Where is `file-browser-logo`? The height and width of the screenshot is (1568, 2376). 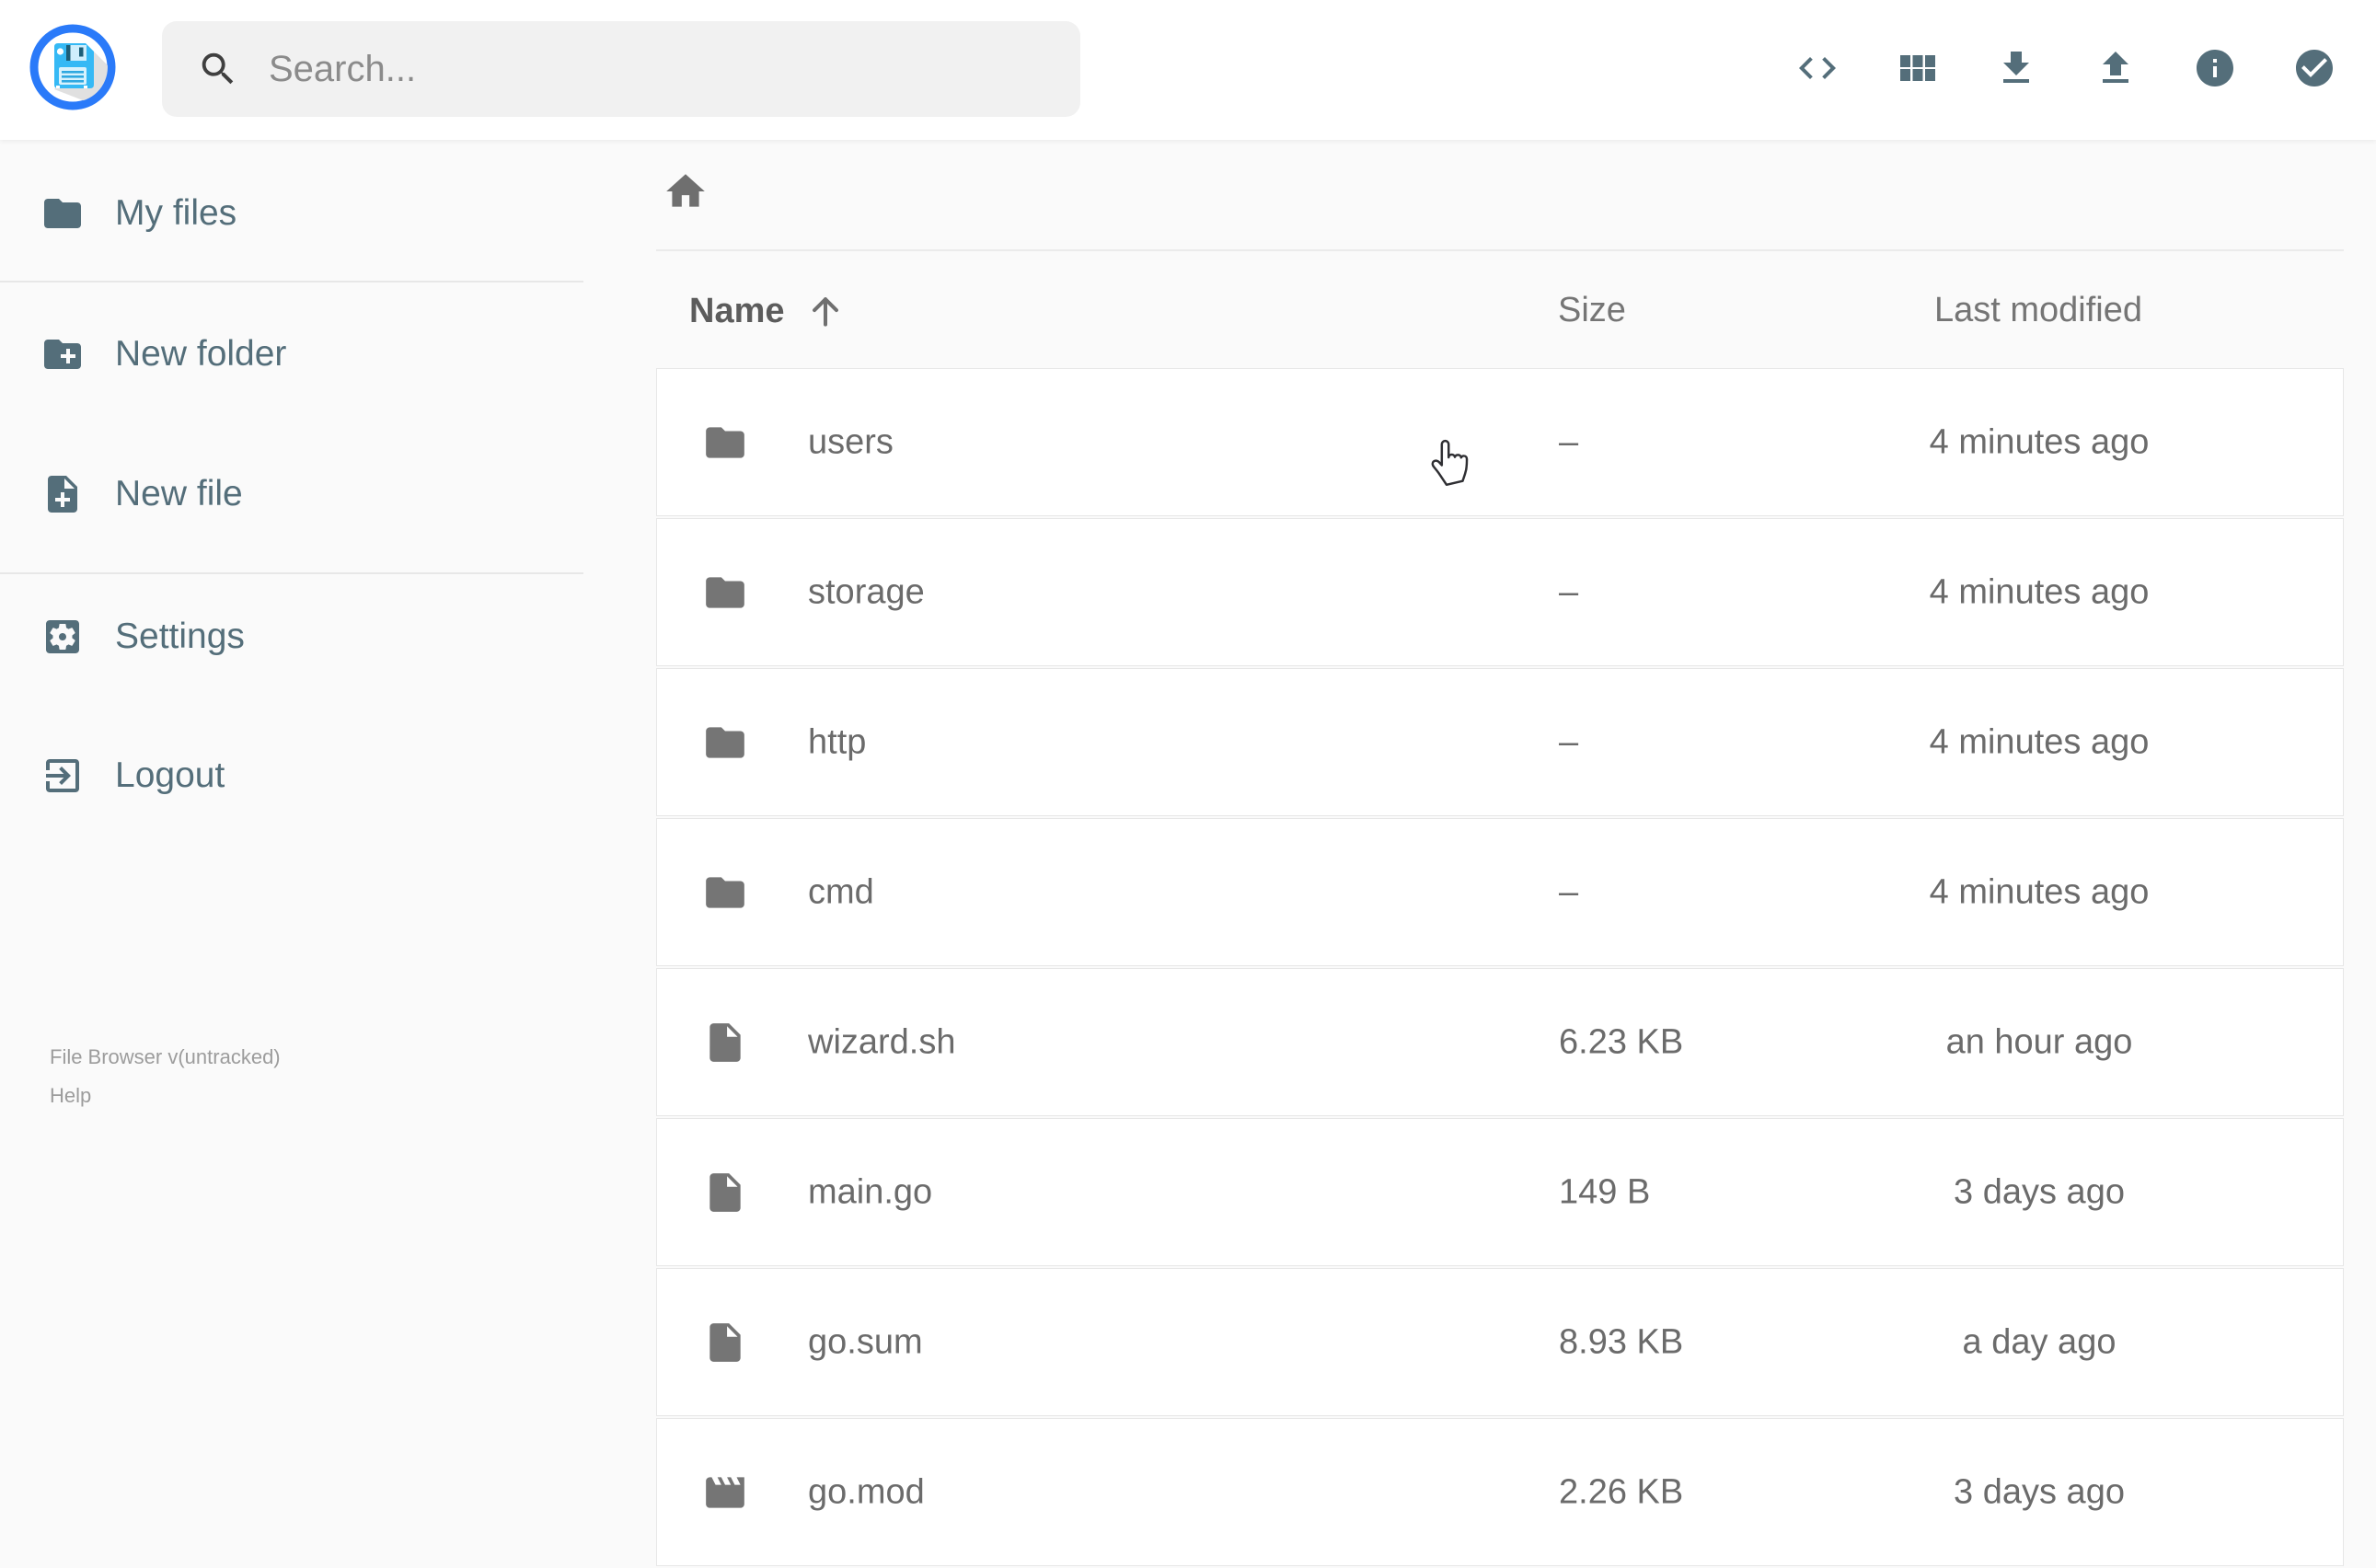 file-browser-logo is located at coordinates (73, 67).